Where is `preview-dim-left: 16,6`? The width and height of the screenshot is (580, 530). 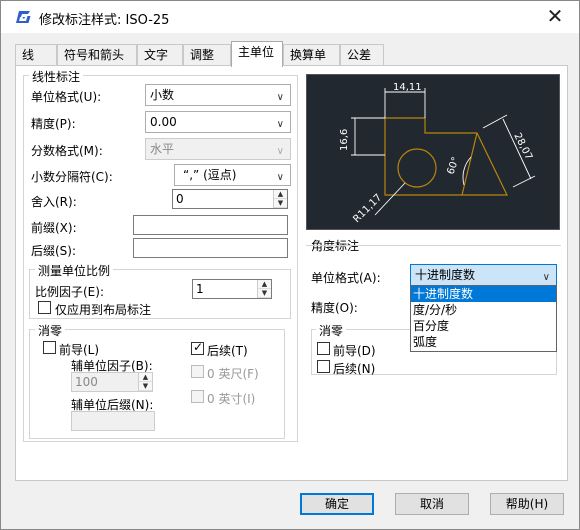
preview-dim-left: 16,6 is located at coordinates (344, 140).